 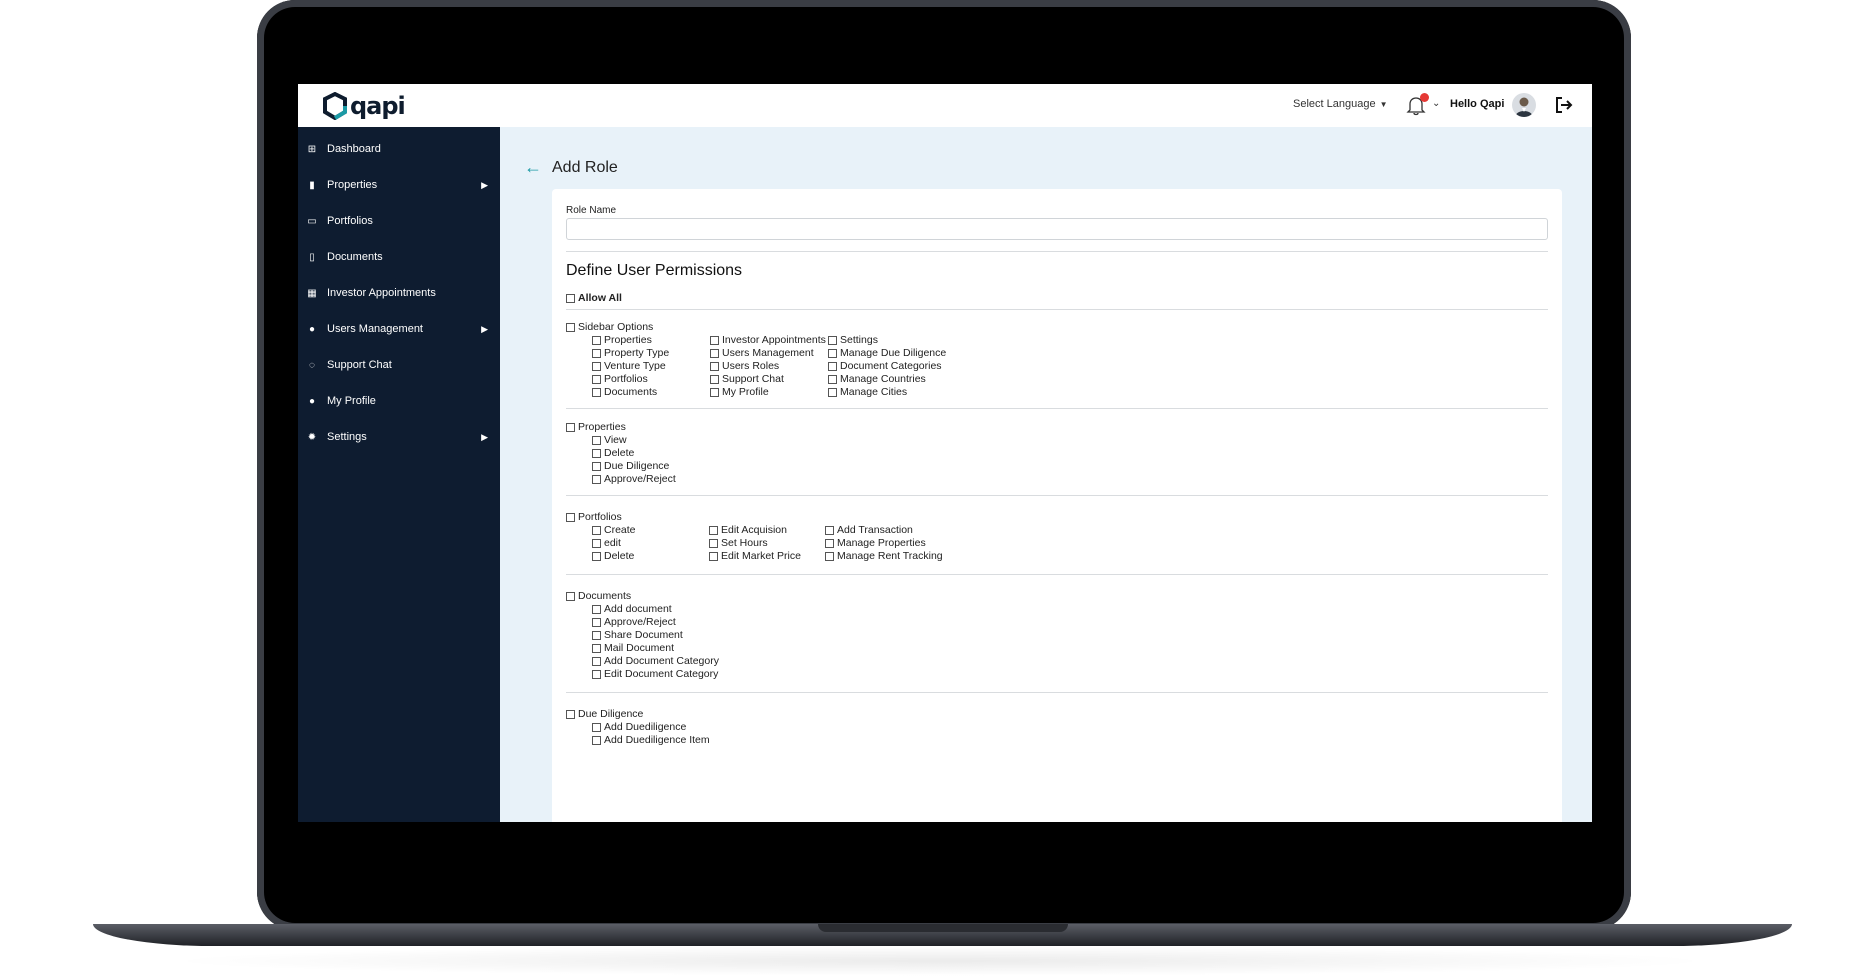 I want to click on perm-checkbox: Add Duediligence Item, so click(x=651, y=740).